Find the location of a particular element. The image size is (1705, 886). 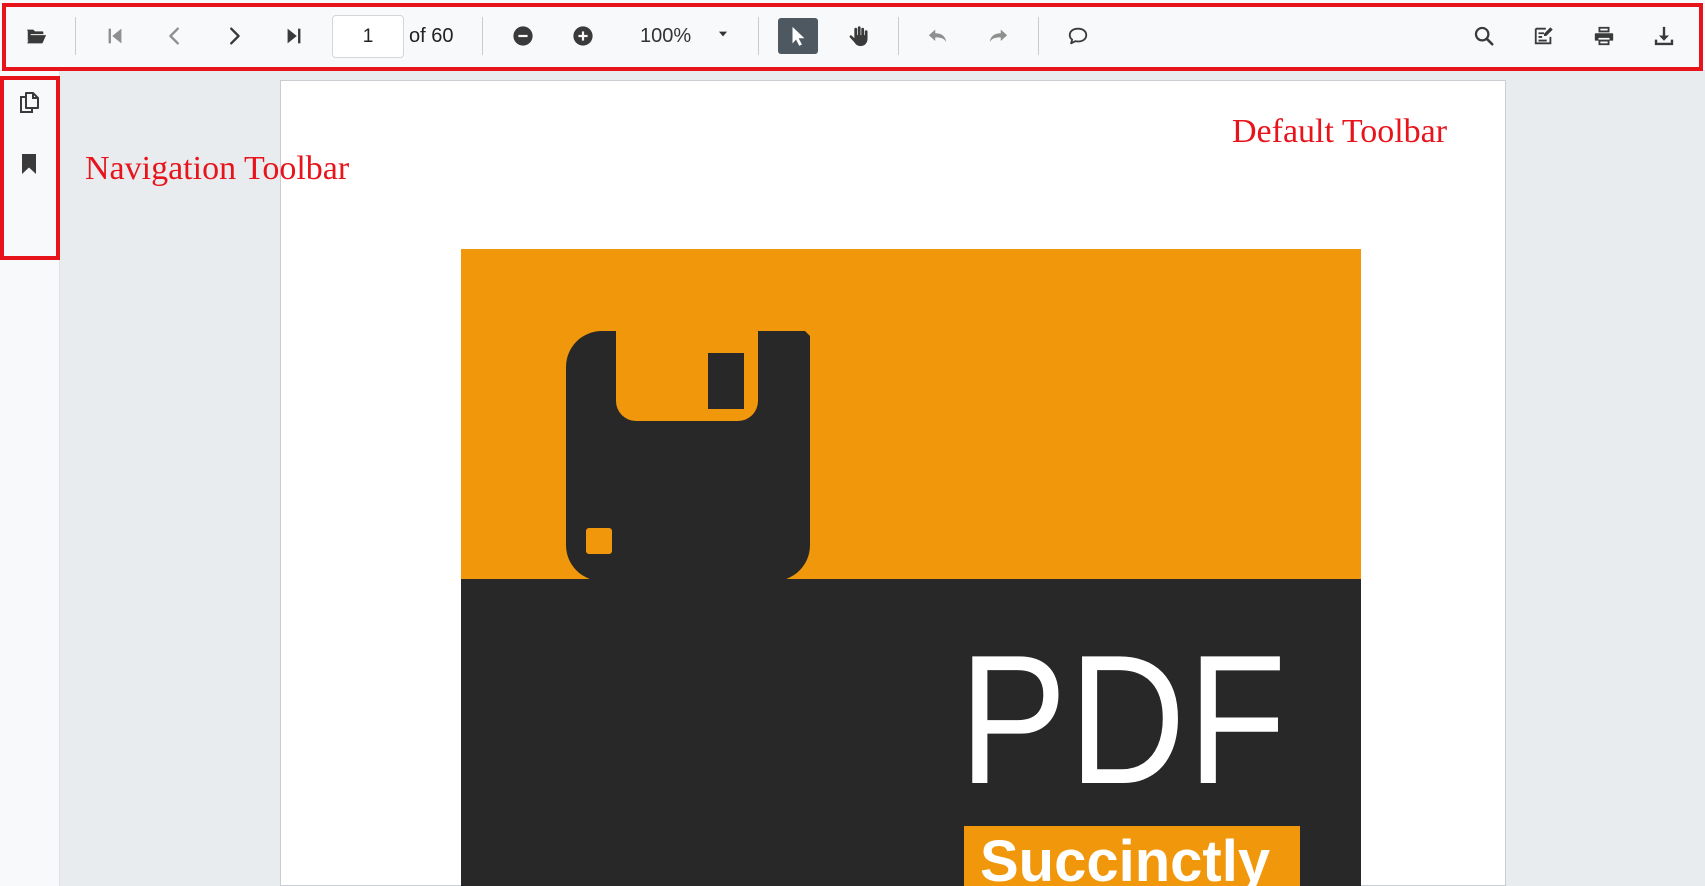

last-page-button is located at coordinates (294, 36).